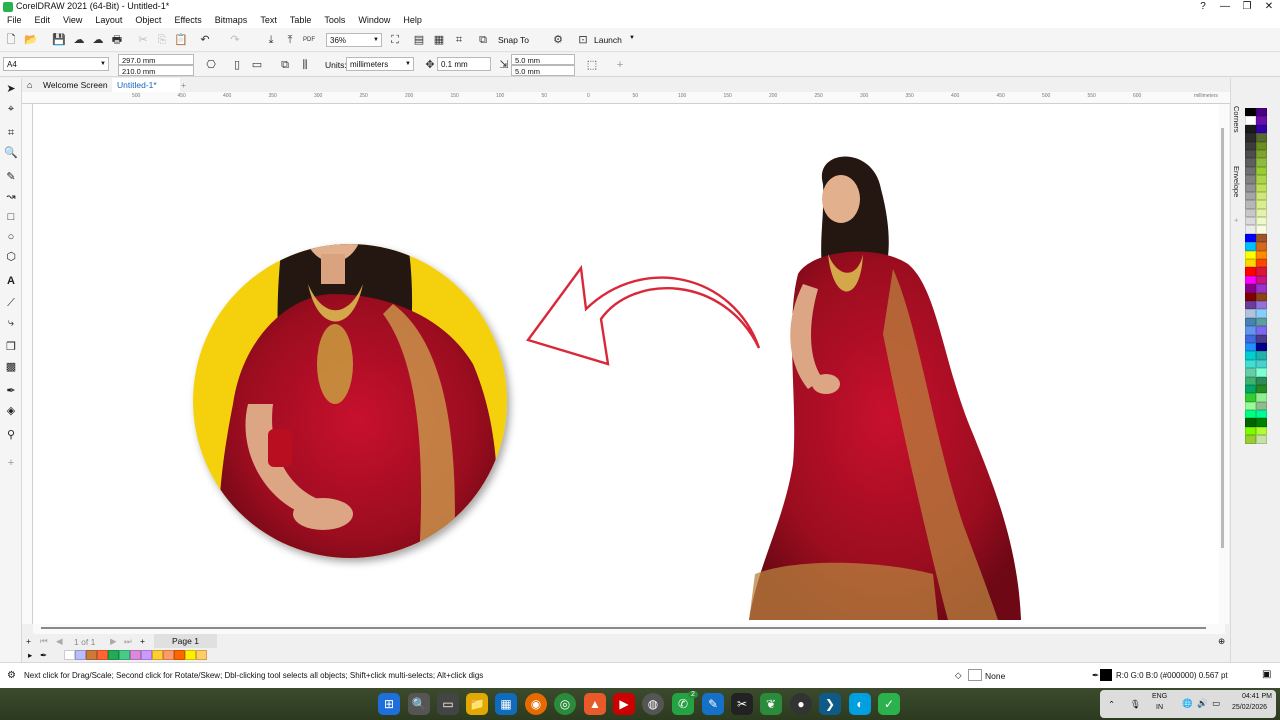 The height and width of the screenshot is (720, 1280). Describe the element at coordinates (30, 655) in the screenshot. I see `palette-arrow-icon: ▸` at that location.